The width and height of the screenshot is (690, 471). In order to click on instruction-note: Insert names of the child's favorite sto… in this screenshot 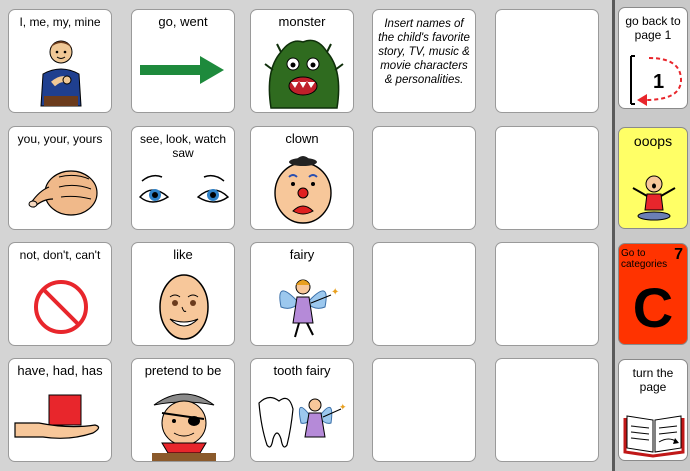, I will do `click(424, 52)`.